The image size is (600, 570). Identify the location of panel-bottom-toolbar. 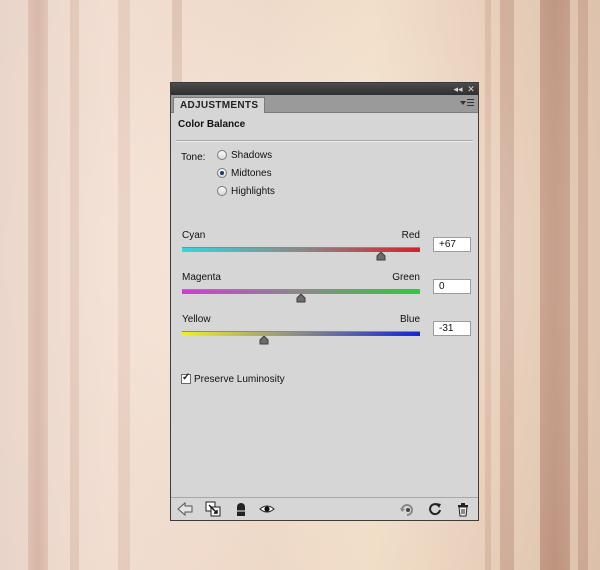
(324, 508).